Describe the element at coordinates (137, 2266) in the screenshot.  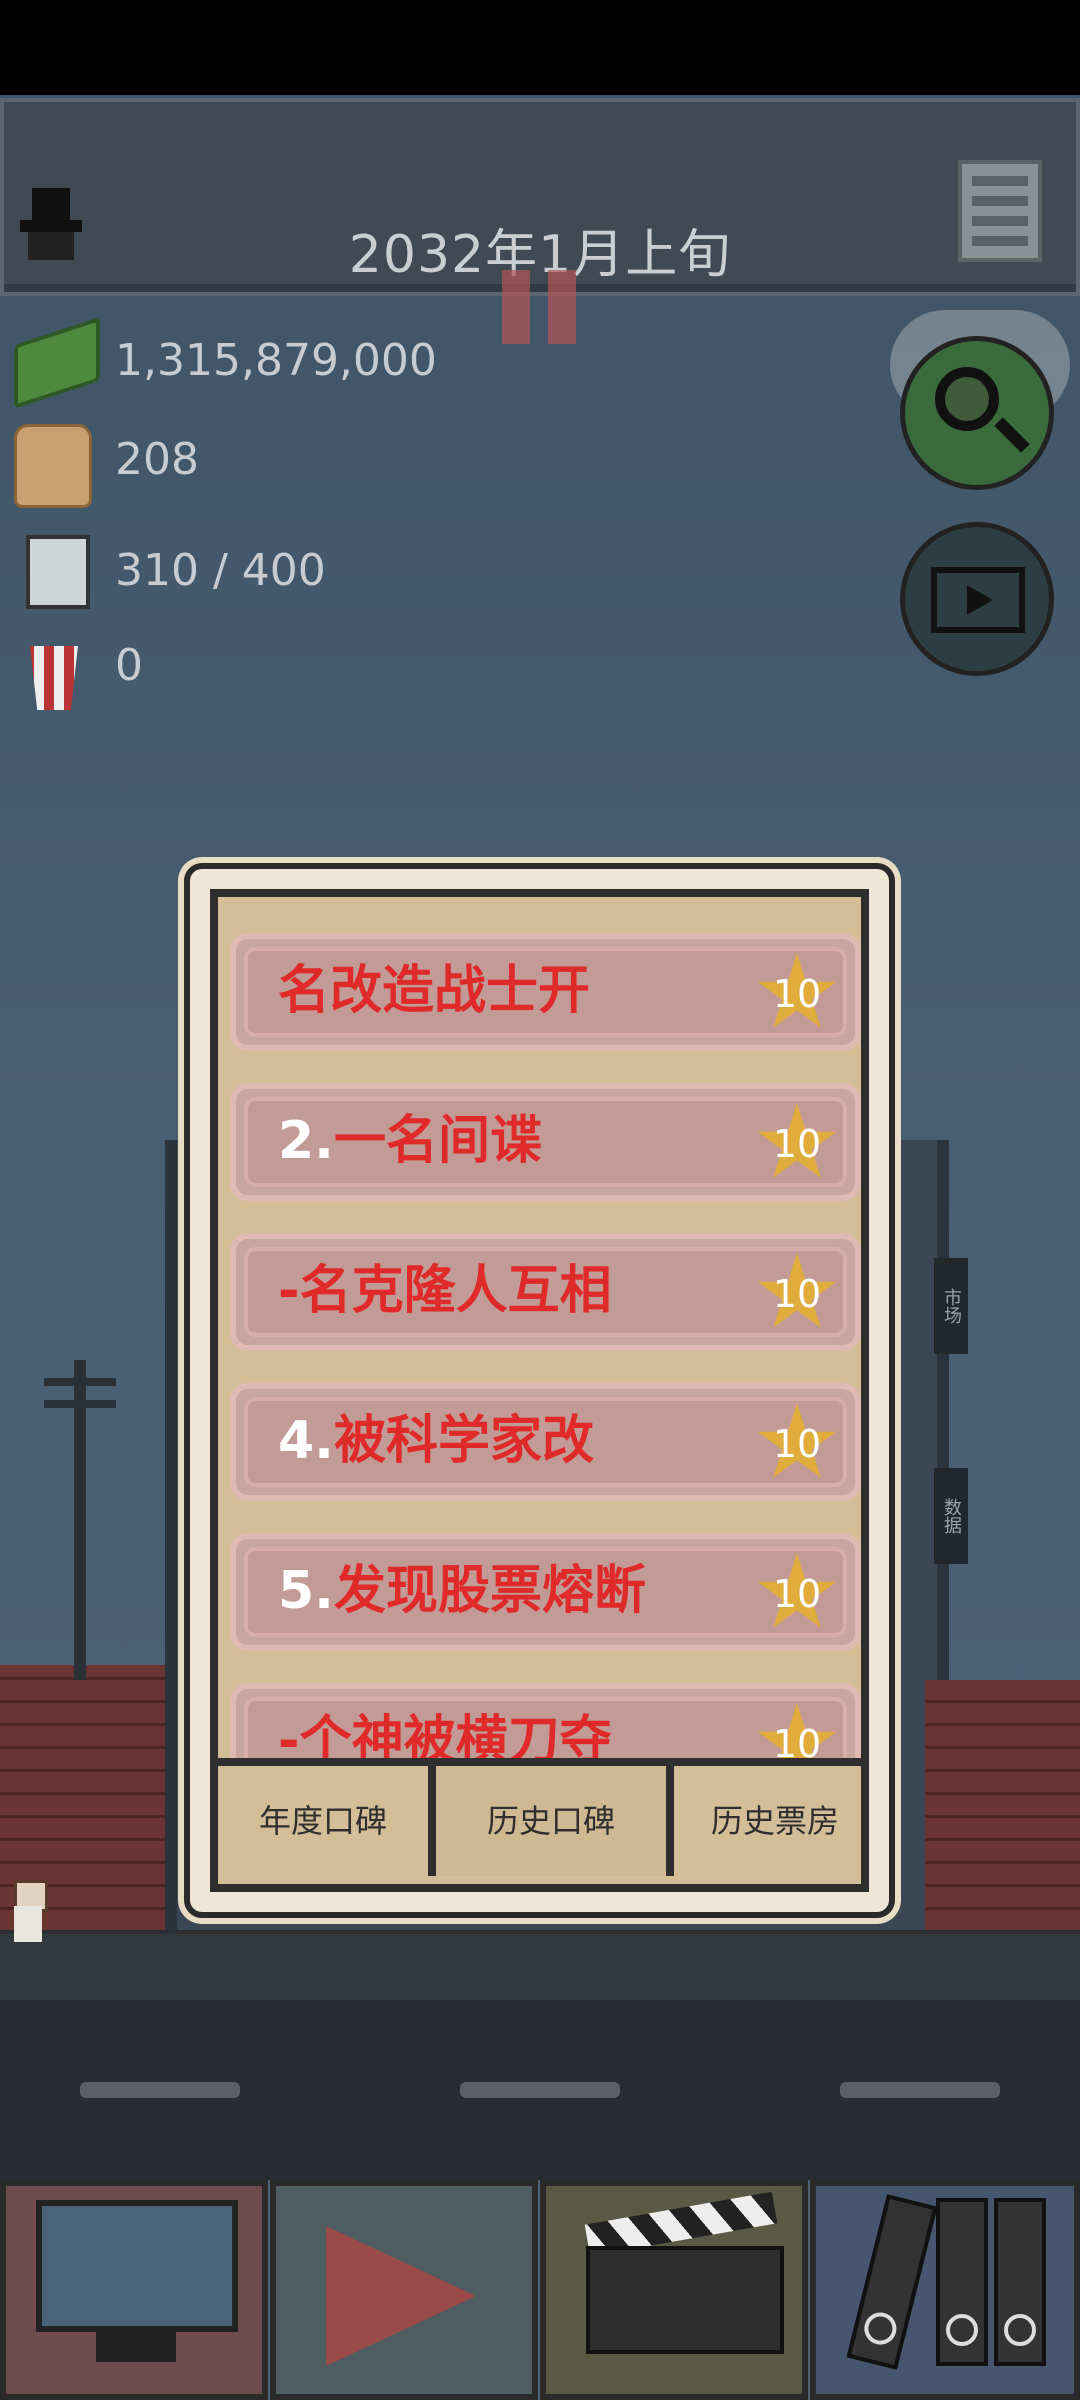
I see `computer-icon` at that location.